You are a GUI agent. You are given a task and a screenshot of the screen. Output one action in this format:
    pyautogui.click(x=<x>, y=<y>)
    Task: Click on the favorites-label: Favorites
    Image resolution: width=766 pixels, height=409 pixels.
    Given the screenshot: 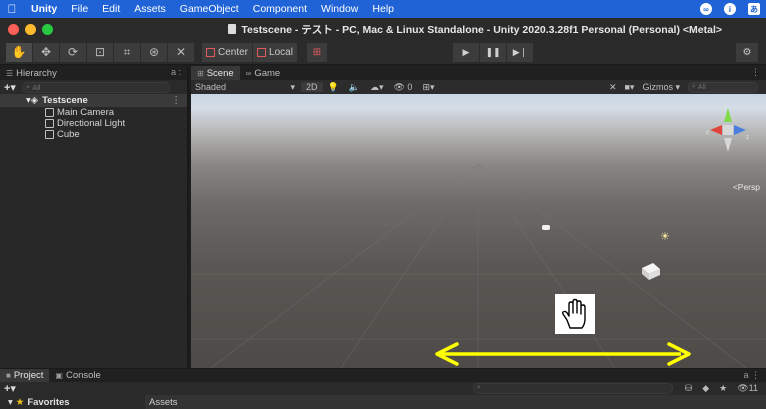 What is the action you would take?
    pyautogui.click(x=48, y=402)
    